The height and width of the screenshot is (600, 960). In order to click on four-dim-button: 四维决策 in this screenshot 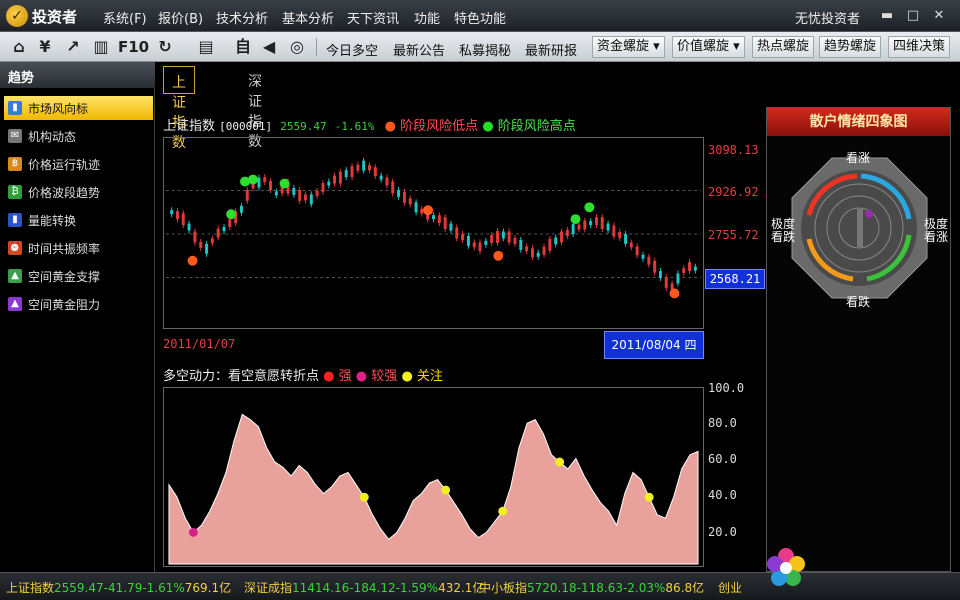, I will do `click(919, 47)`.